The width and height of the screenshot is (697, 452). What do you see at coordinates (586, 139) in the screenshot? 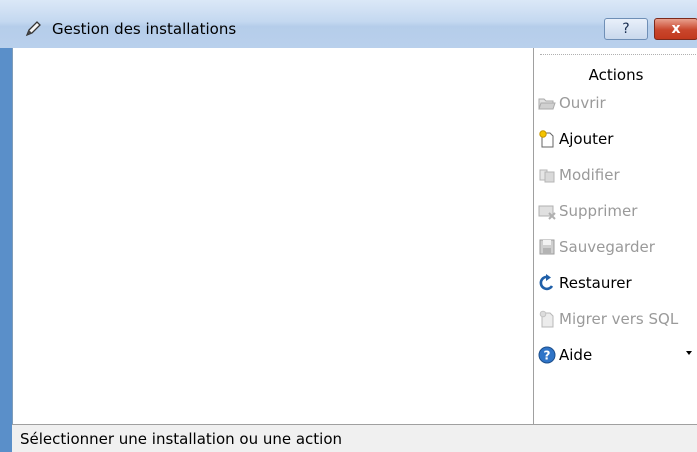
I see `action-label: Ajouter` at bounding box center [586, 139].